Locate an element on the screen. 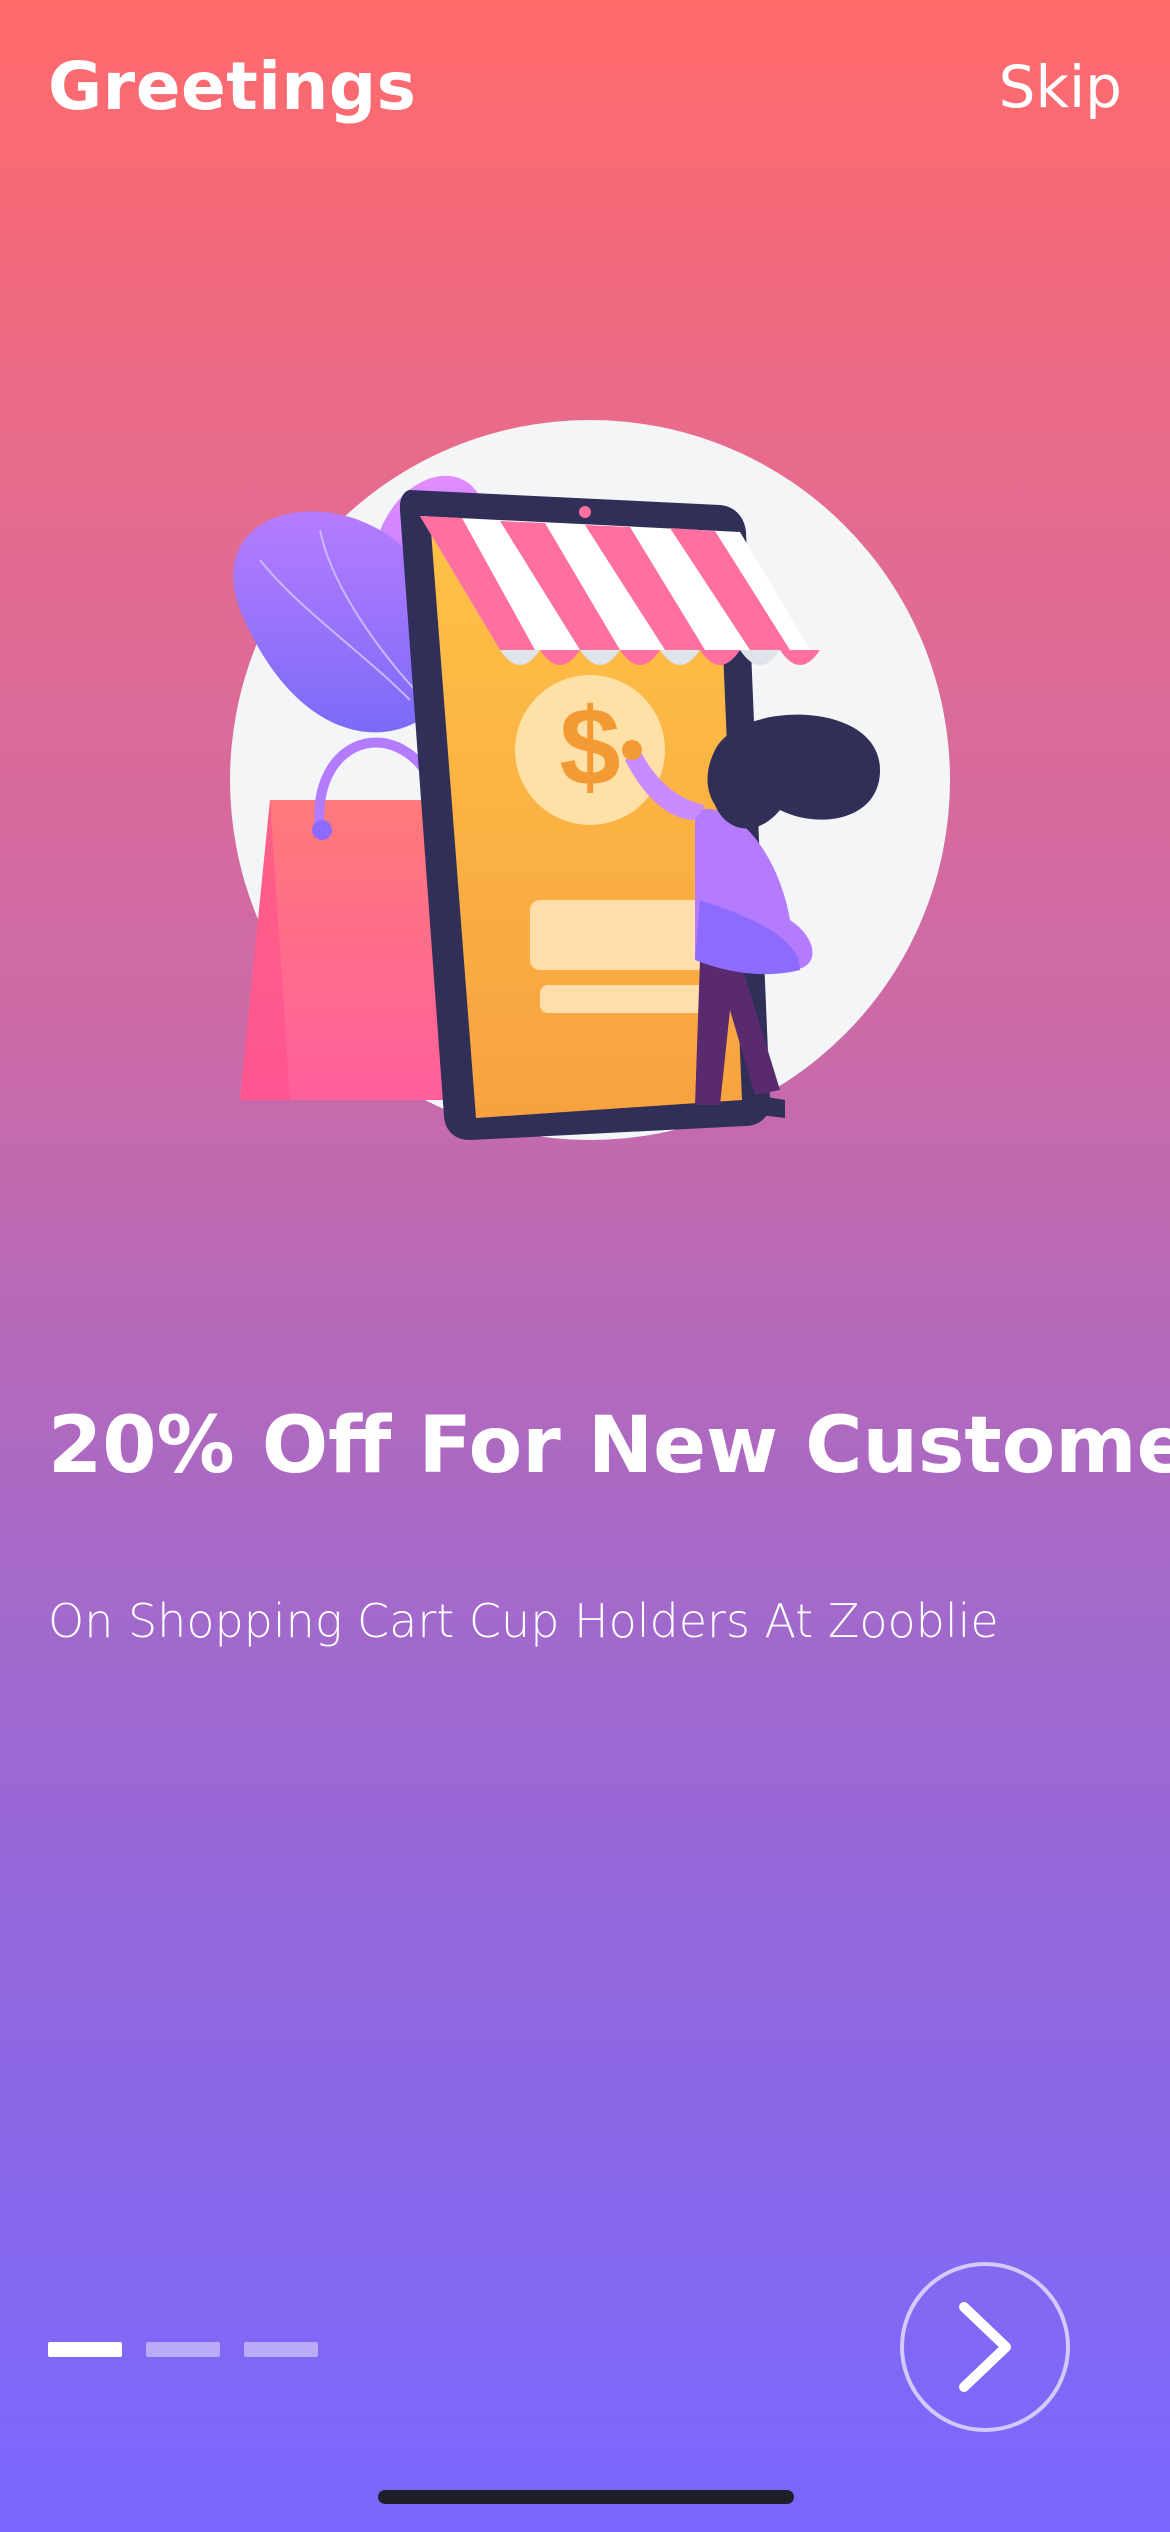 Image resolution: width=1170 pixels, height=2532 pixels. pagination-indicator is located at coordinates (183, 2349).